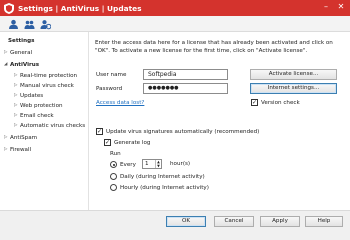 This screenshot has height=240, width=350. What do you see at coordinates (280, 102) in the screenshot?
I see `version-check-label: Version check` at bounding box center [280, 102].